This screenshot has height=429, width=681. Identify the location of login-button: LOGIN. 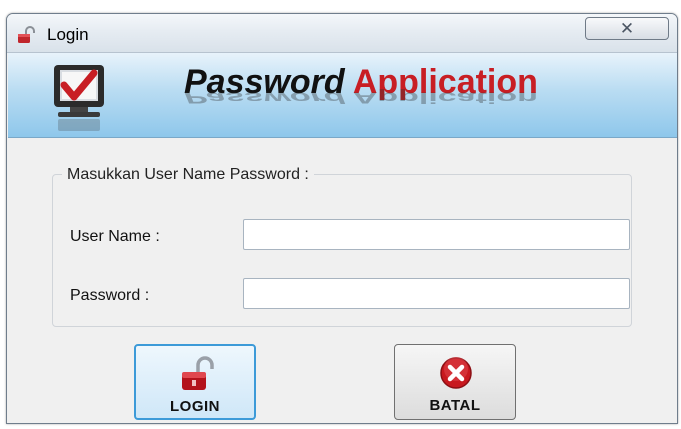
(195, 382).